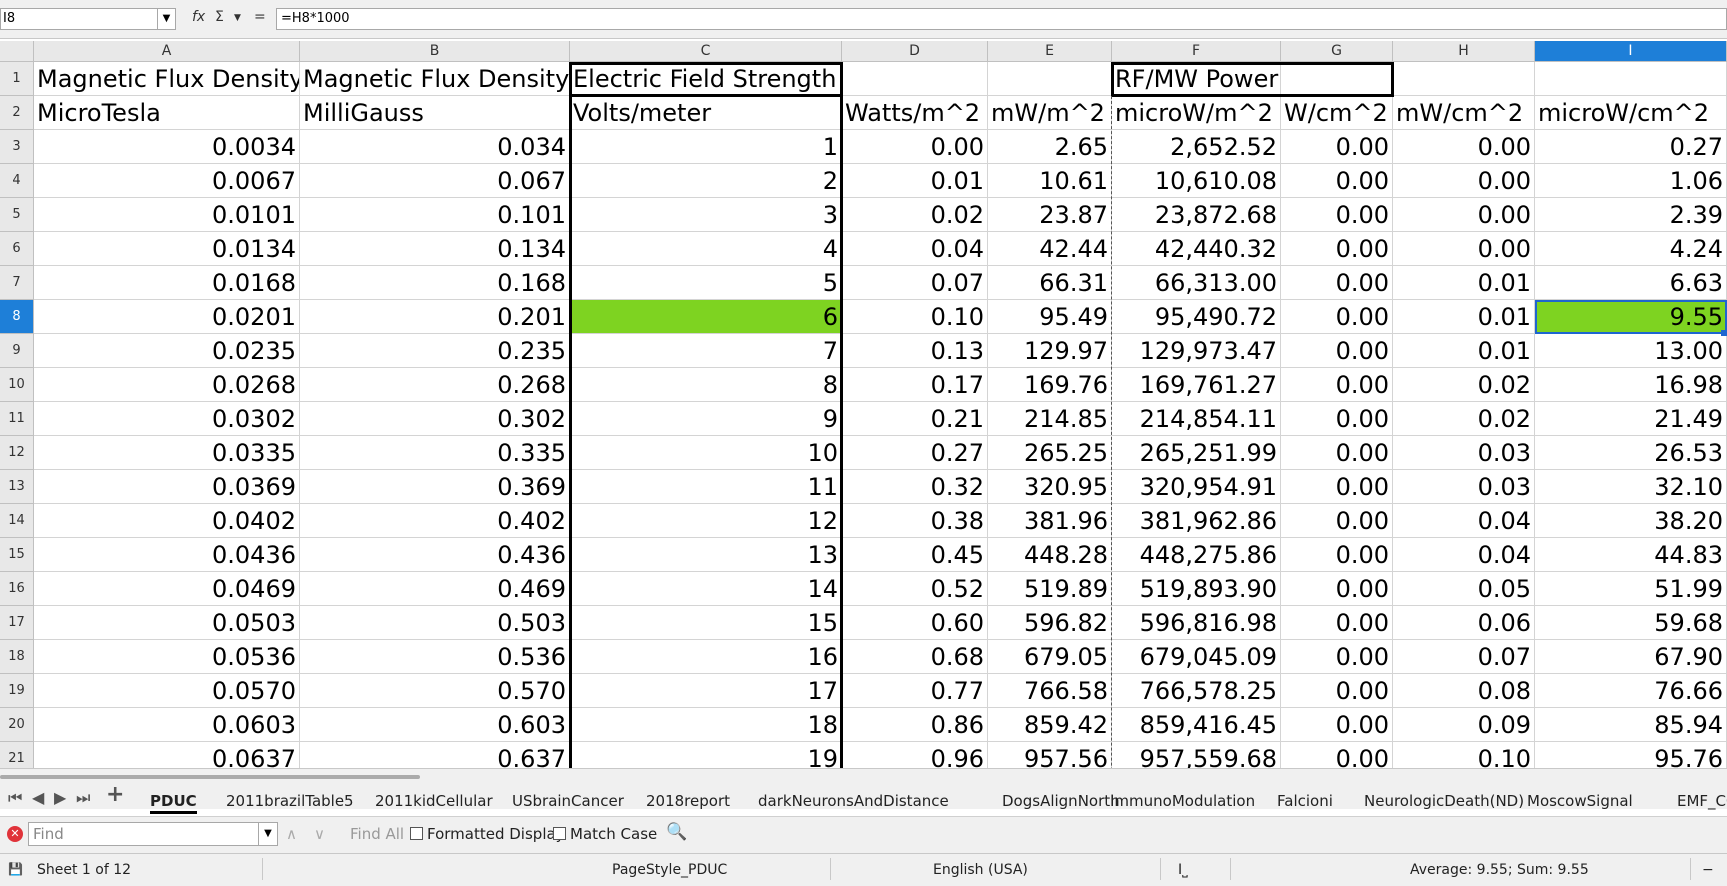  Describe the element at coordinates (1464, 351) in the screenshot. I see `cell-h9: 0.01` at that location.